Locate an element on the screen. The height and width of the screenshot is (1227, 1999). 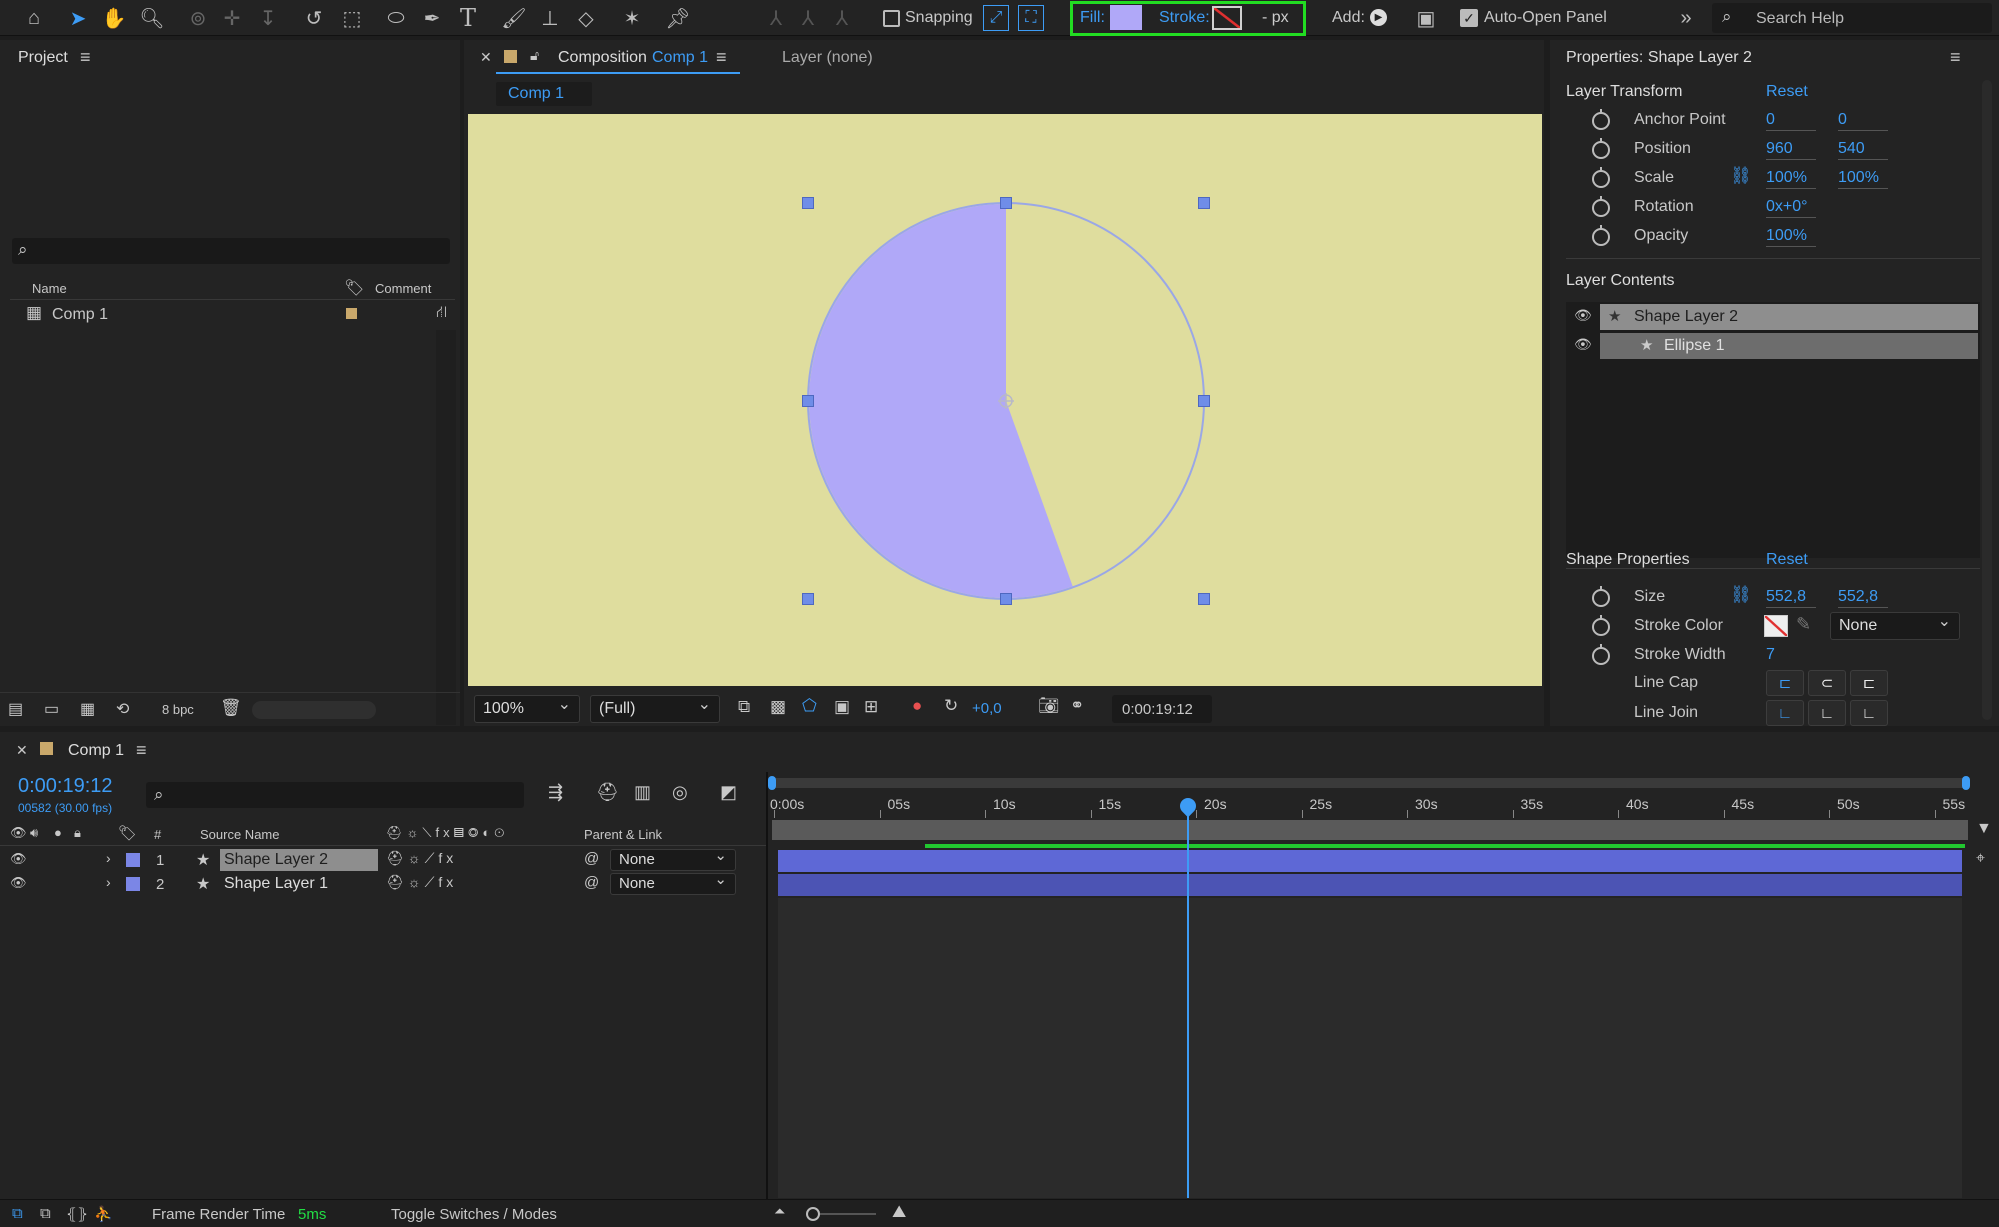
flowchart-icon: ⛙ is located at coordinates (441, 313).